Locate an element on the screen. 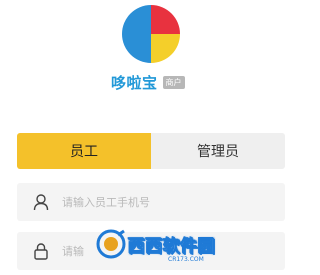  role-tabs: 员工 管理员 is located at coordinates (151, 151).